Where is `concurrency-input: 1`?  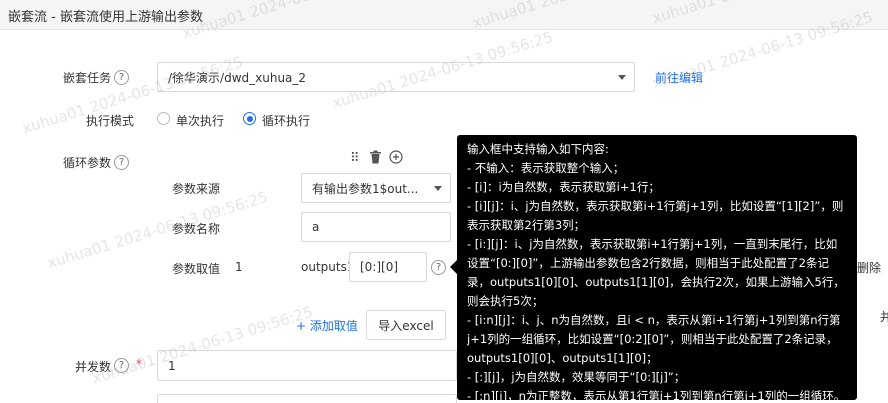 concurrency-input: 1 is located at coordinates (307, 365).